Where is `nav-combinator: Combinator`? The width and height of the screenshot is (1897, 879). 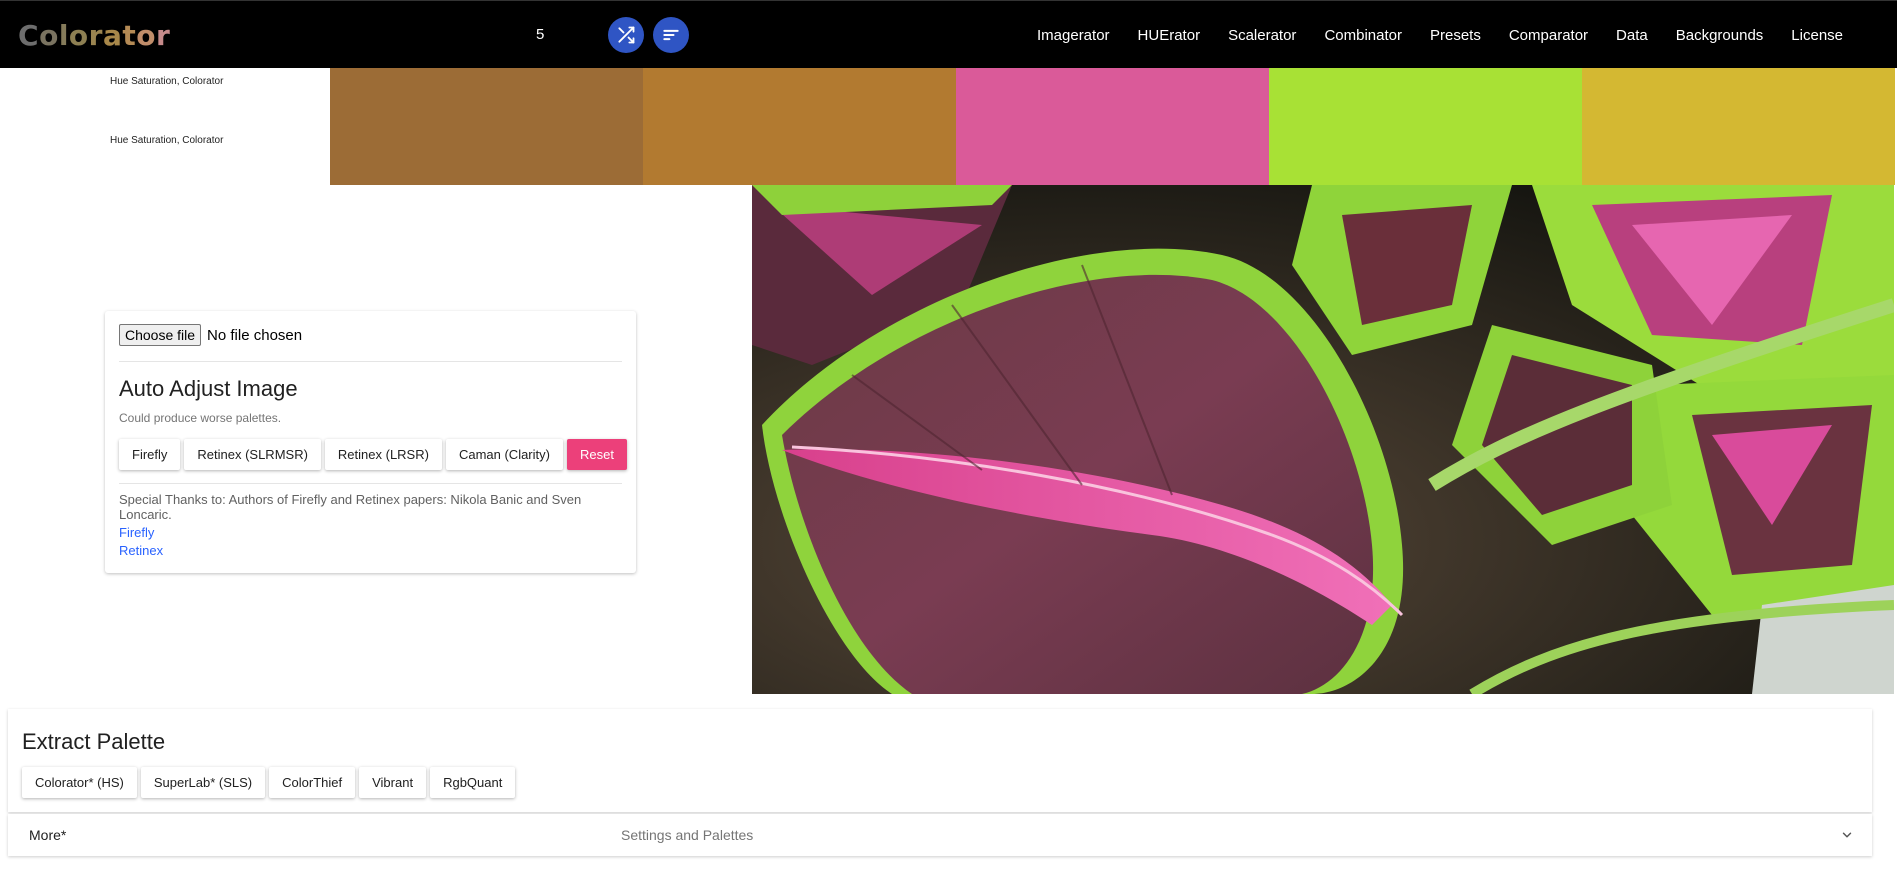 nav-combinator: Combinator is located at coordinates (1363, 35).